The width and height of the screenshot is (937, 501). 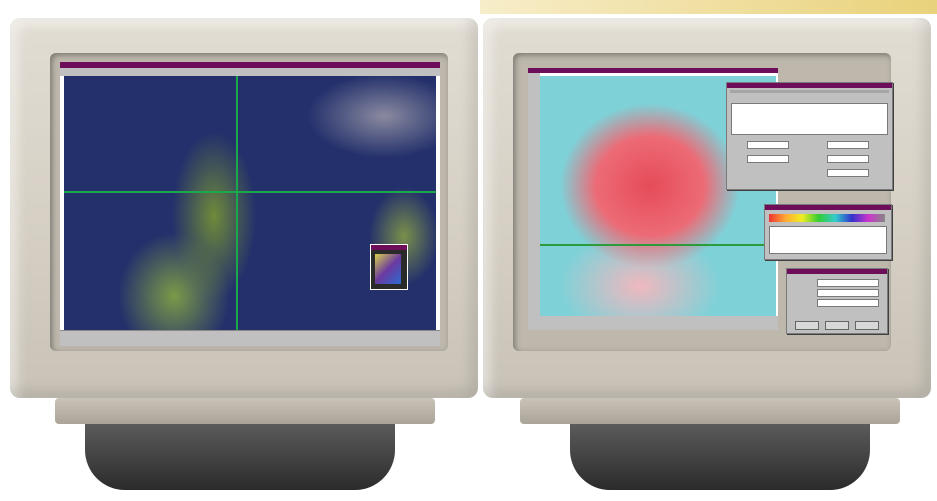 What do you see at coordinates (653, 323) in the screenshot?
I see `right-status-bar` at bounding box center [653, 323].